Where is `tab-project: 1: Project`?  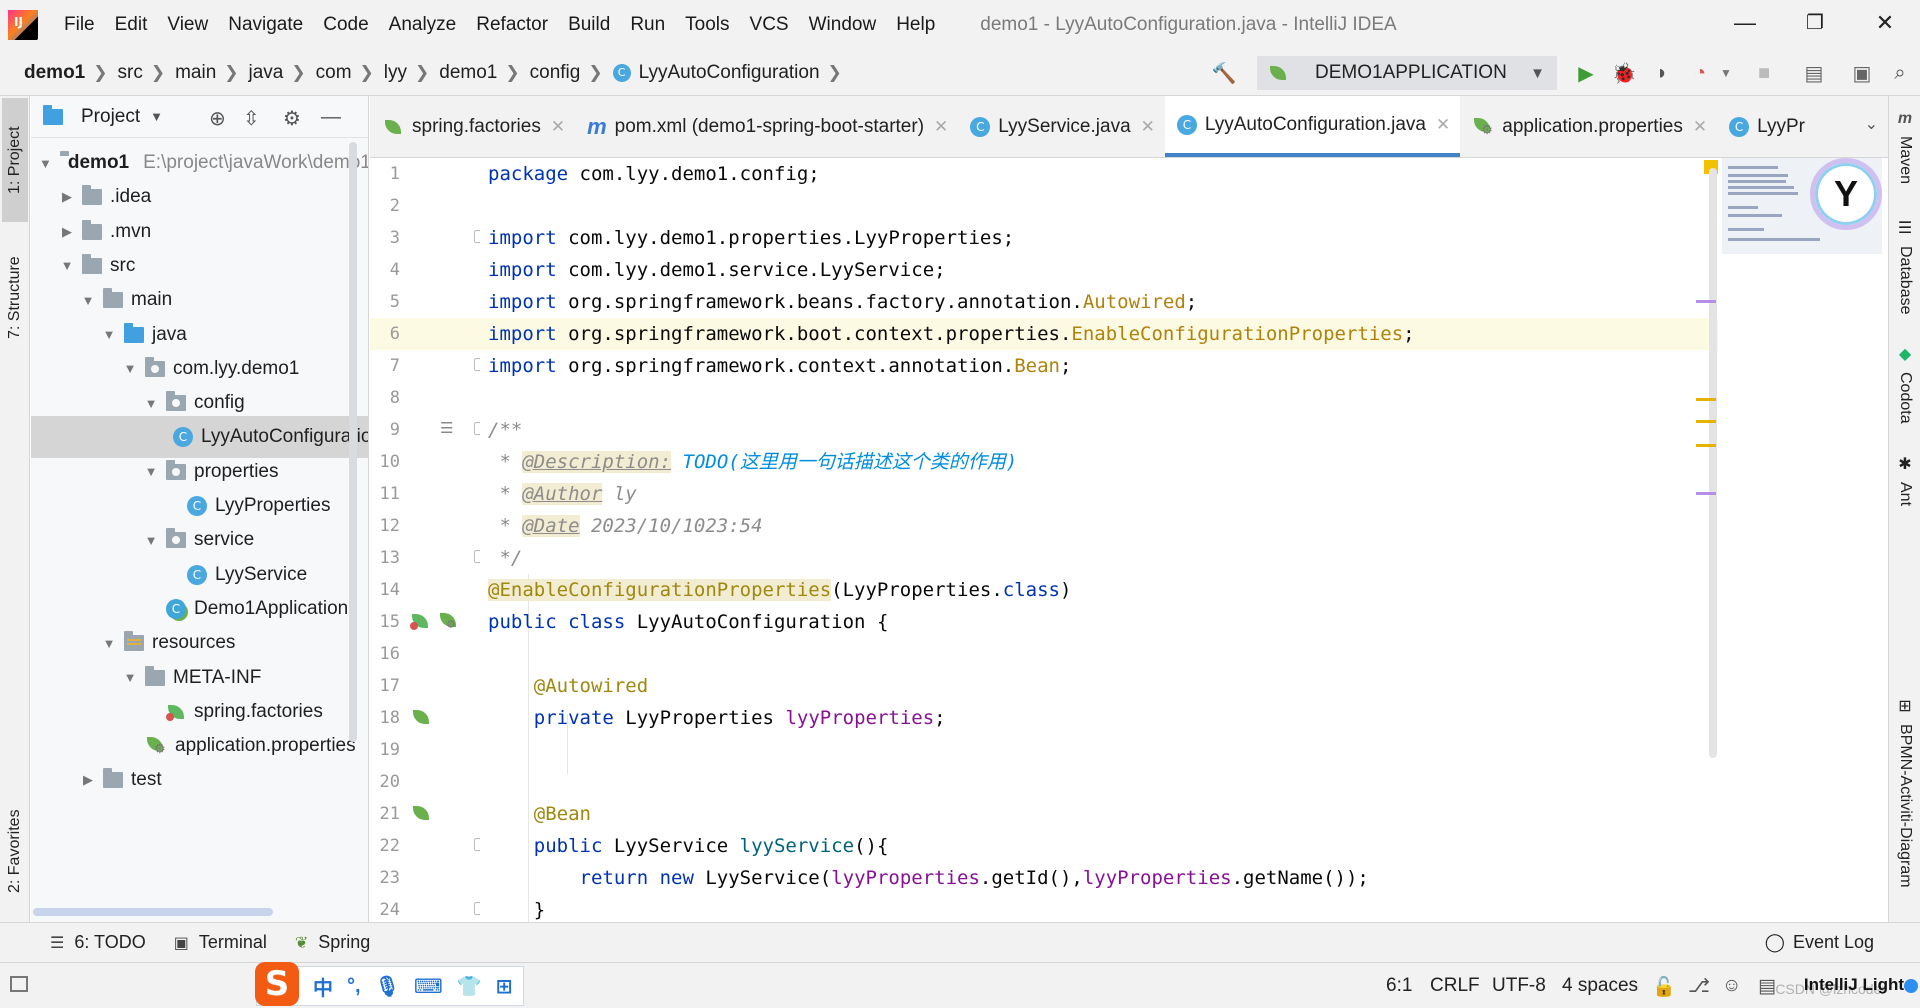
tab-project: 1: Project is located at coordinates (15, 160).